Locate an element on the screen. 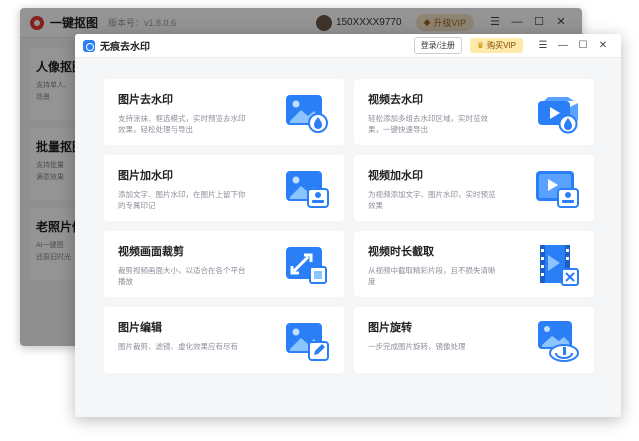 Image resolution: width=639 pixels, height=441 pixels. tool-card-desc: 裁剪视频画面大小，以适合在各个平台播放 is located at coordinates (182, 276).